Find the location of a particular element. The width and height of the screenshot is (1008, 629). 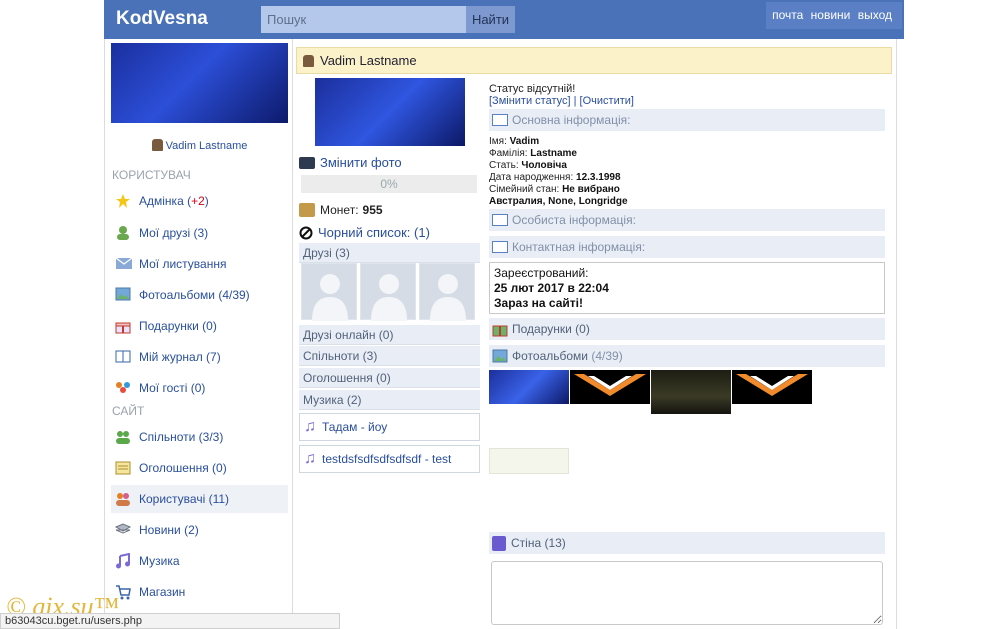

sidebar-item-journal: Мій журнал (7) is located at coordinates (199, 357).